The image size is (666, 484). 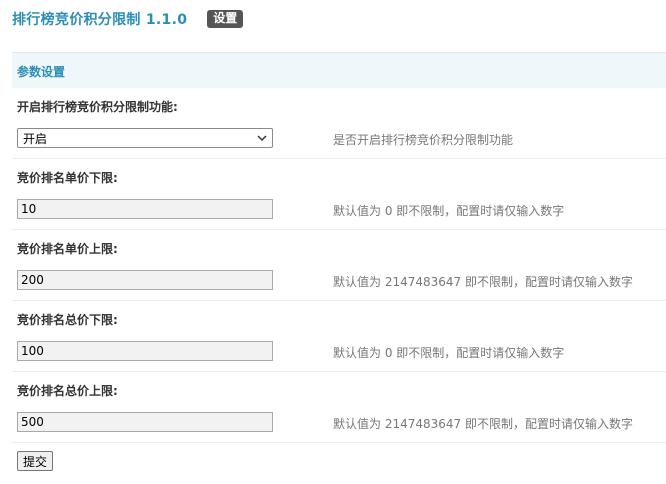 I want to click on unit-price-max-label: 竞价排名单价上限:, so click(x=67, y=249).